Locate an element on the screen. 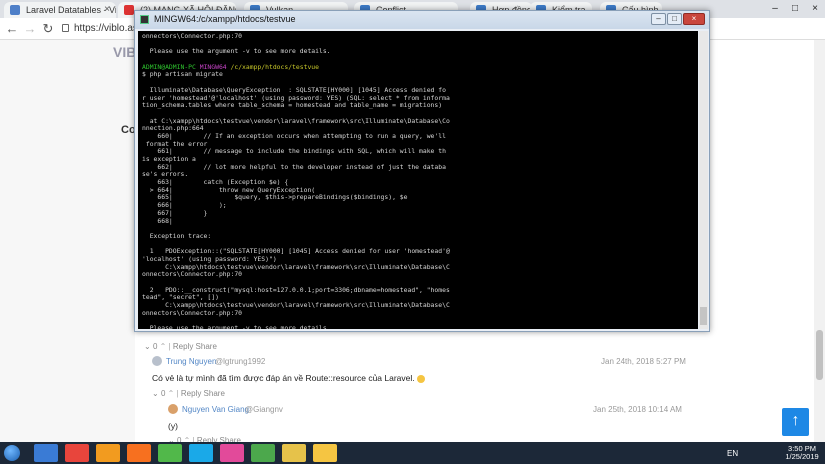 The image size is (825, 464). clock-date: 1/25/2019 is located at coordinates (802, 456).